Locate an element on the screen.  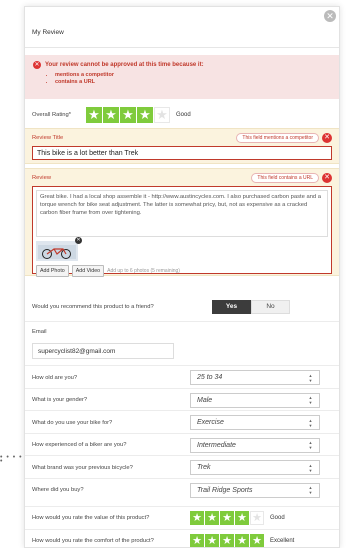
question-label: How experienced of a biker are you? is located at coordinates (79, 445).